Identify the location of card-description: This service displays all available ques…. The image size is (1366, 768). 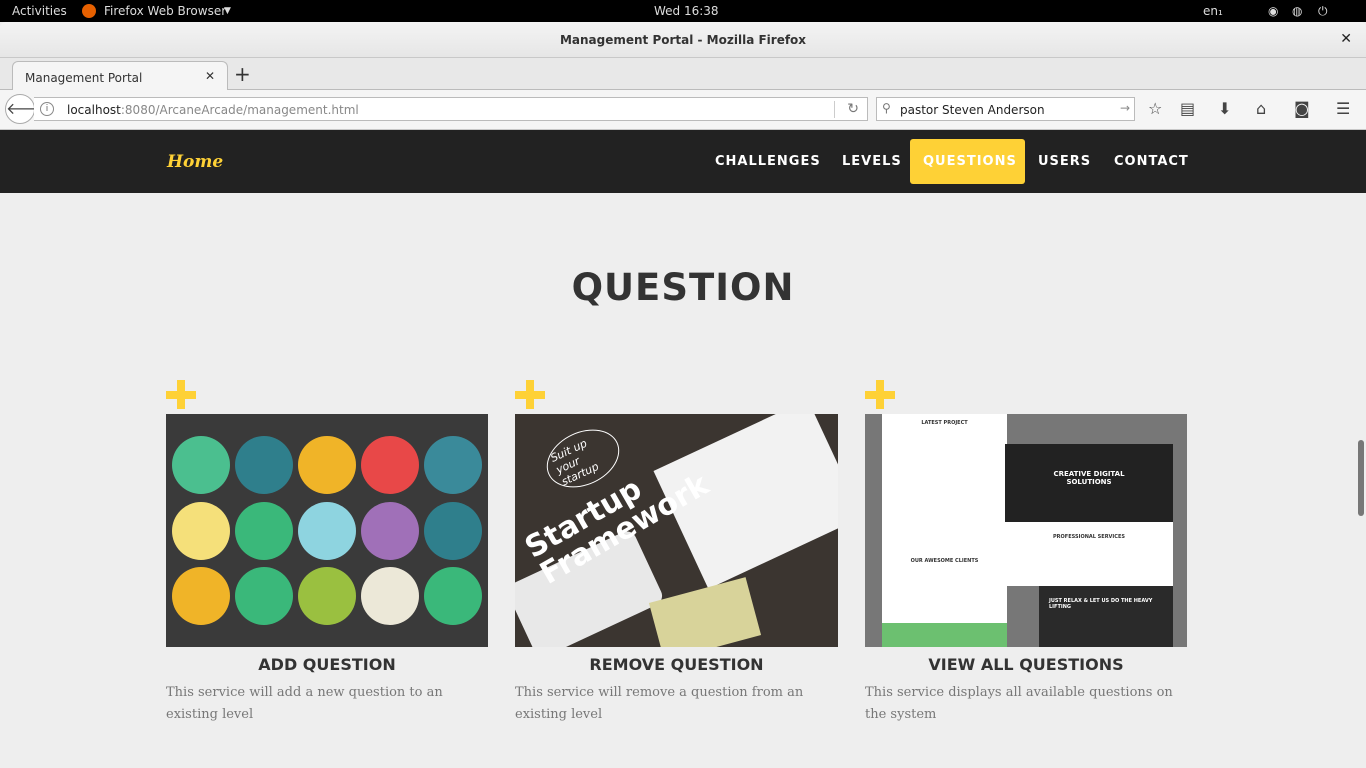
(1019, 703).